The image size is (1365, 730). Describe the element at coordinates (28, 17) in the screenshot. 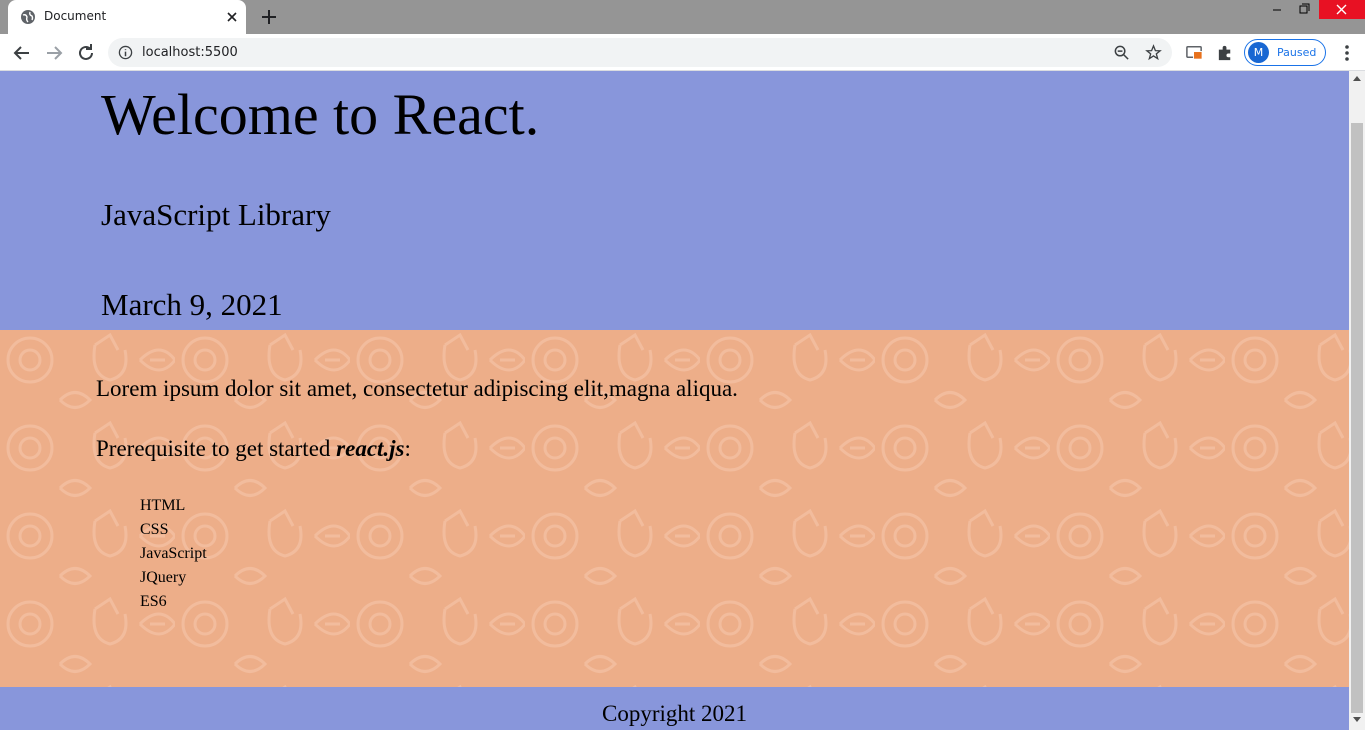

I see `globe-icon` at that location.